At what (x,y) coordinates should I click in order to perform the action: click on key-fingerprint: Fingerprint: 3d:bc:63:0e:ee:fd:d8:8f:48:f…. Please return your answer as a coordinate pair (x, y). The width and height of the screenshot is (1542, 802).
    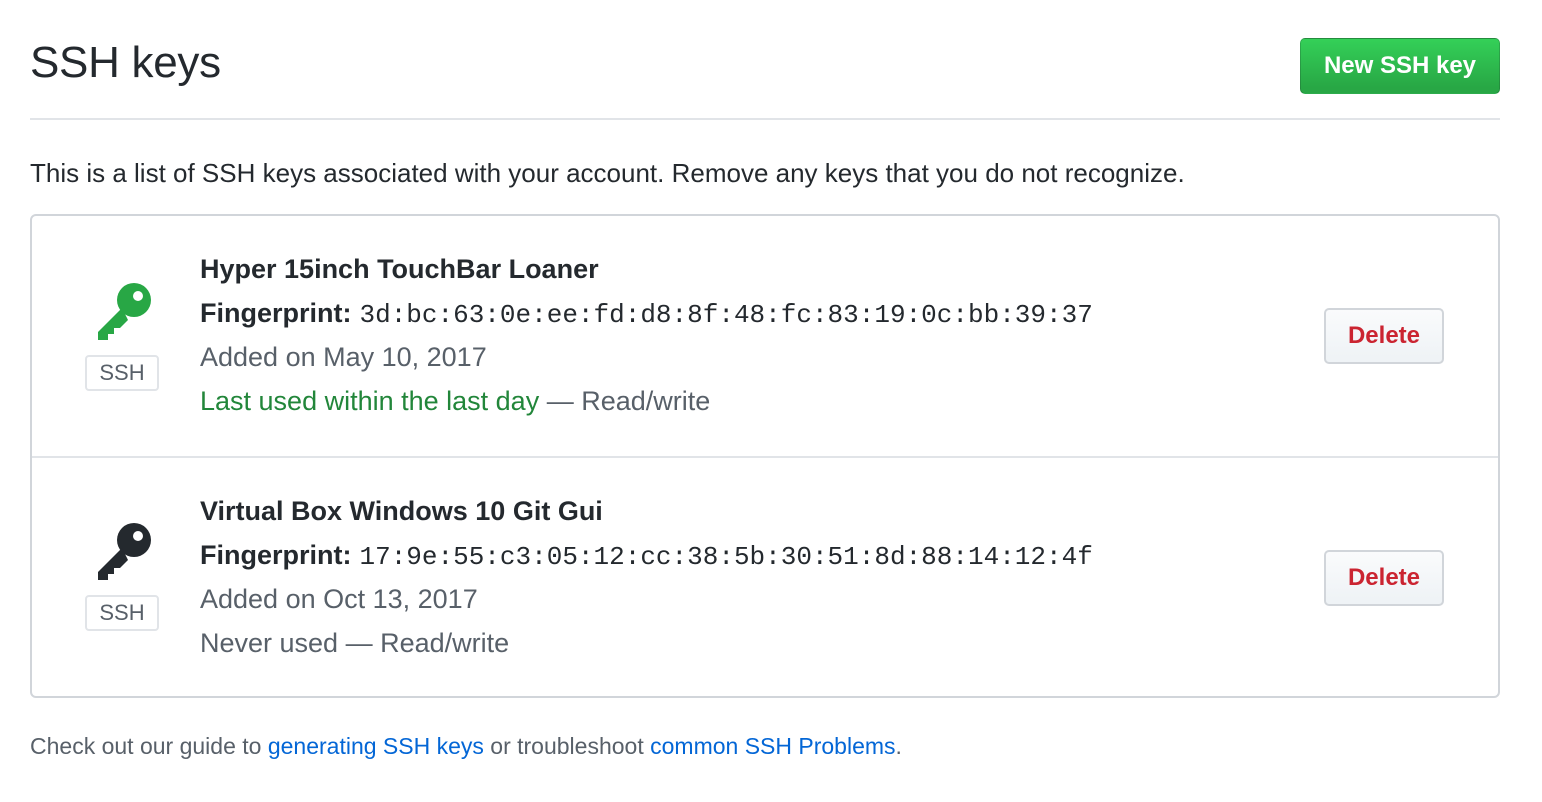
    Looking at the image, I should click on (646, 314).